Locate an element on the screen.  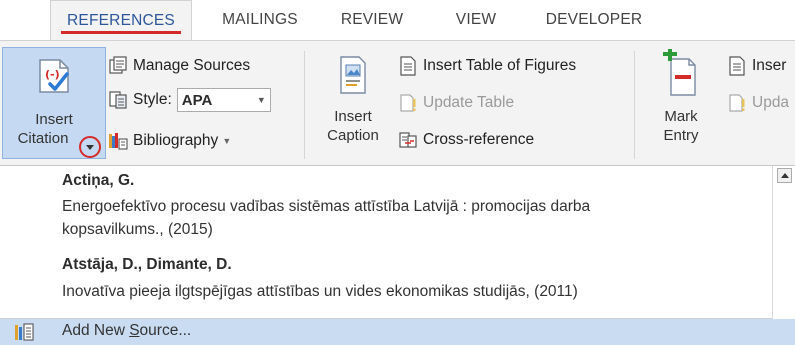
tab-review-label: REVIEW is located at coordinates (372, 19).